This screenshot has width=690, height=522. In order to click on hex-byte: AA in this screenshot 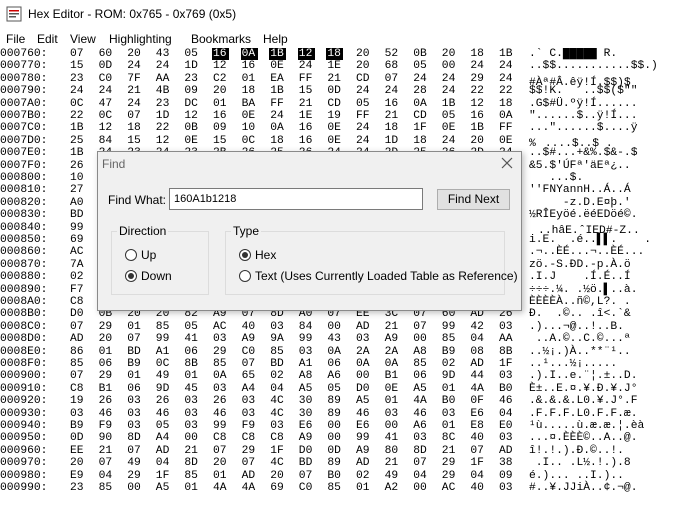, I will do `click(506, 339)`.